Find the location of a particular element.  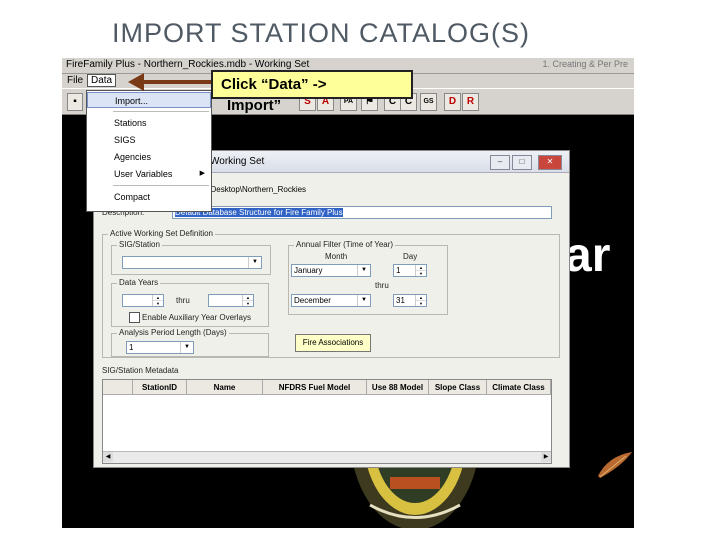

column-header-climate-class: Climate Class is located at coordinates (519, 387).